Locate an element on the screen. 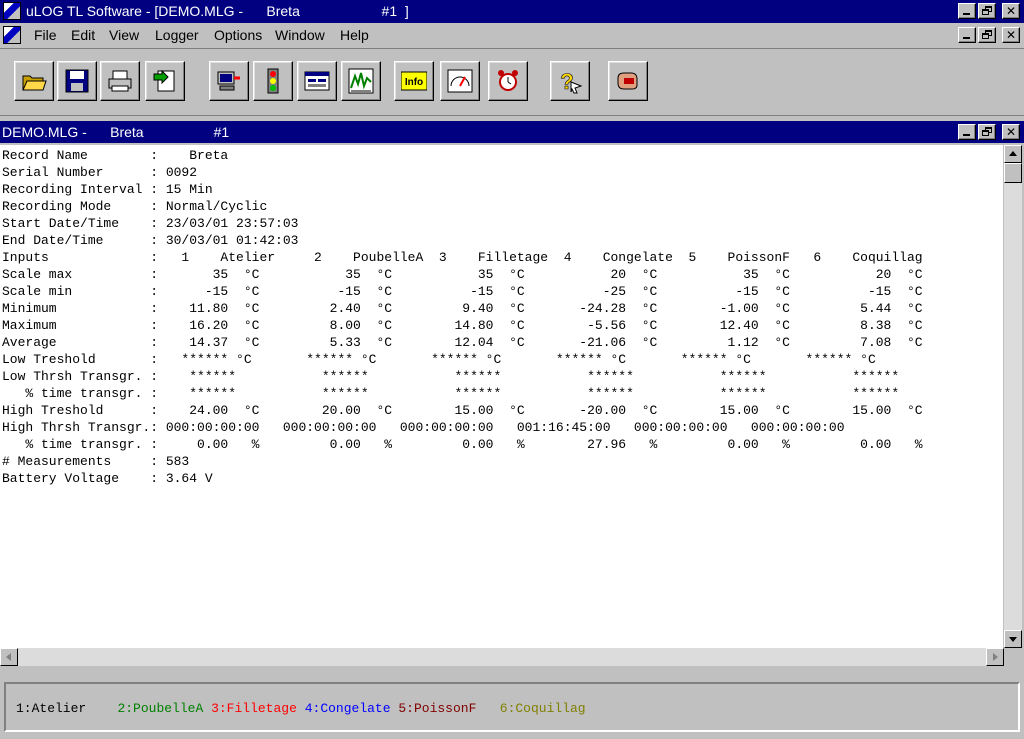 The height and width of the screenshot is (739, 1024). legend-channel-1: 1:Atelier is located at coordinates (51, 708).